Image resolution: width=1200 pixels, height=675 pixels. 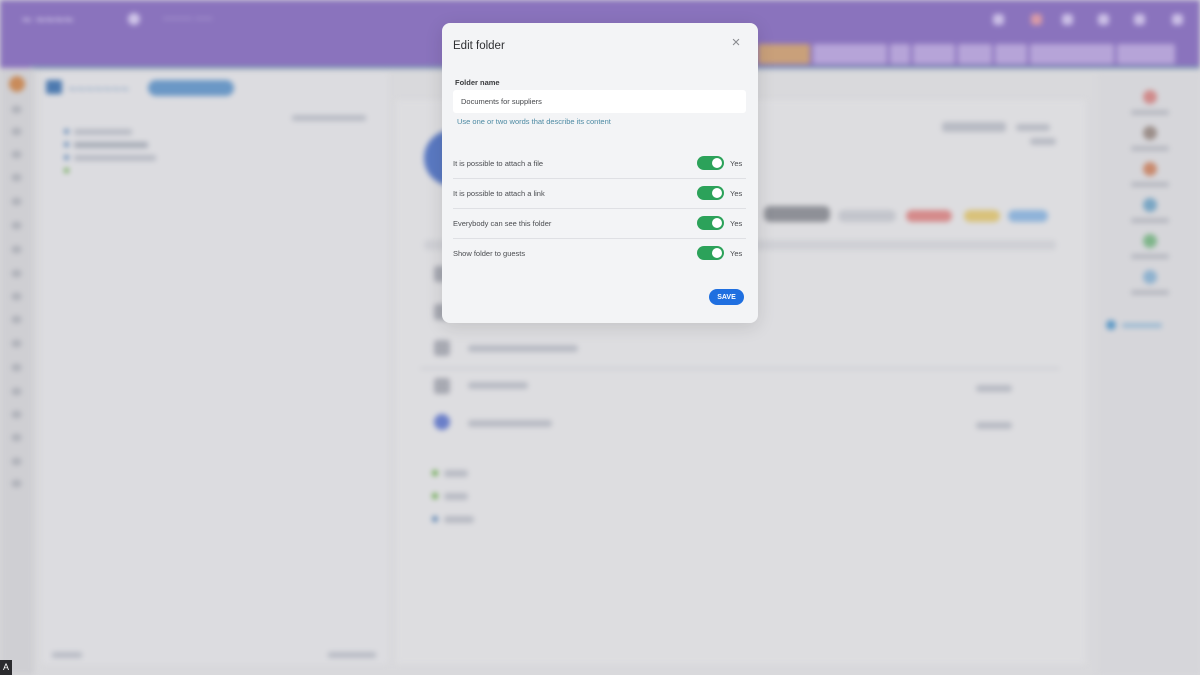 I want to click on module-tabs, so click(x=966, y=54).